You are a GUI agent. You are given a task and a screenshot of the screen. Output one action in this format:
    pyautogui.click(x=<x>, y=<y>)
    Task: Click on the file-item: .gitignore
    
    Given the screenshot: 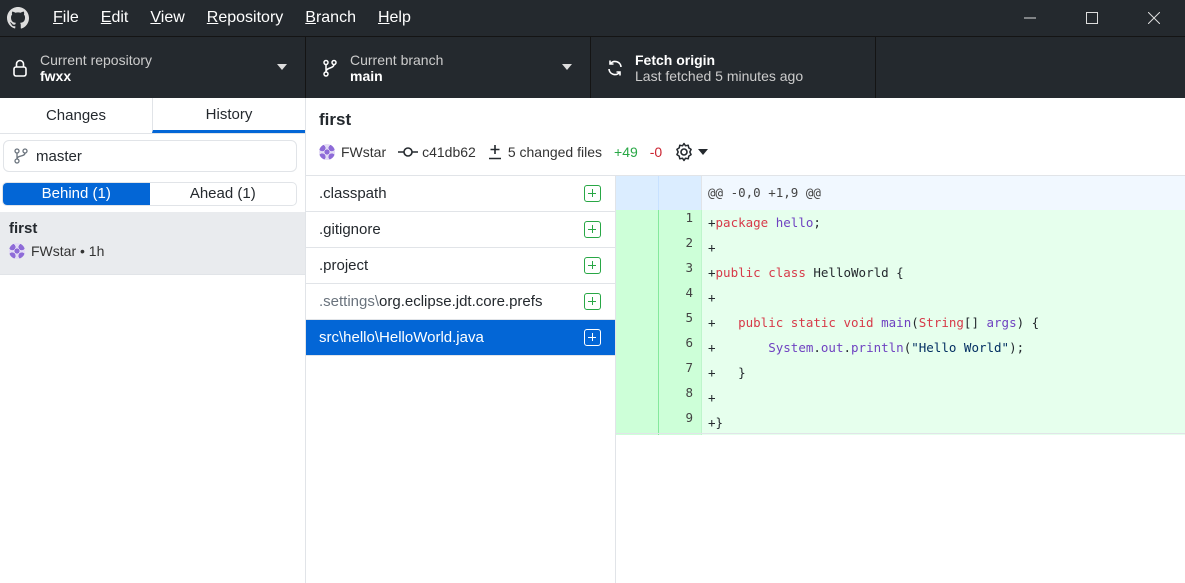 What is the action you would take?
    pyautogui.click(x=460, y=230)
    